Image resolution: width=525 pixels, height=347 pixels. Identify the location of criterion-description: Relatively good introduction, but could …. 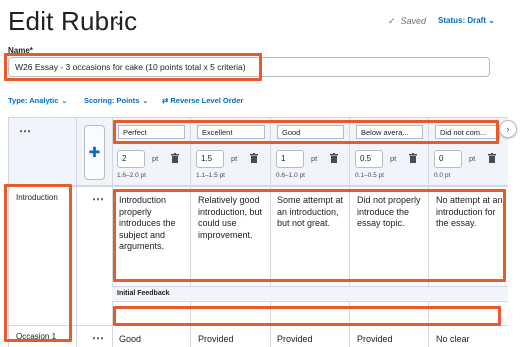
(234, 218).